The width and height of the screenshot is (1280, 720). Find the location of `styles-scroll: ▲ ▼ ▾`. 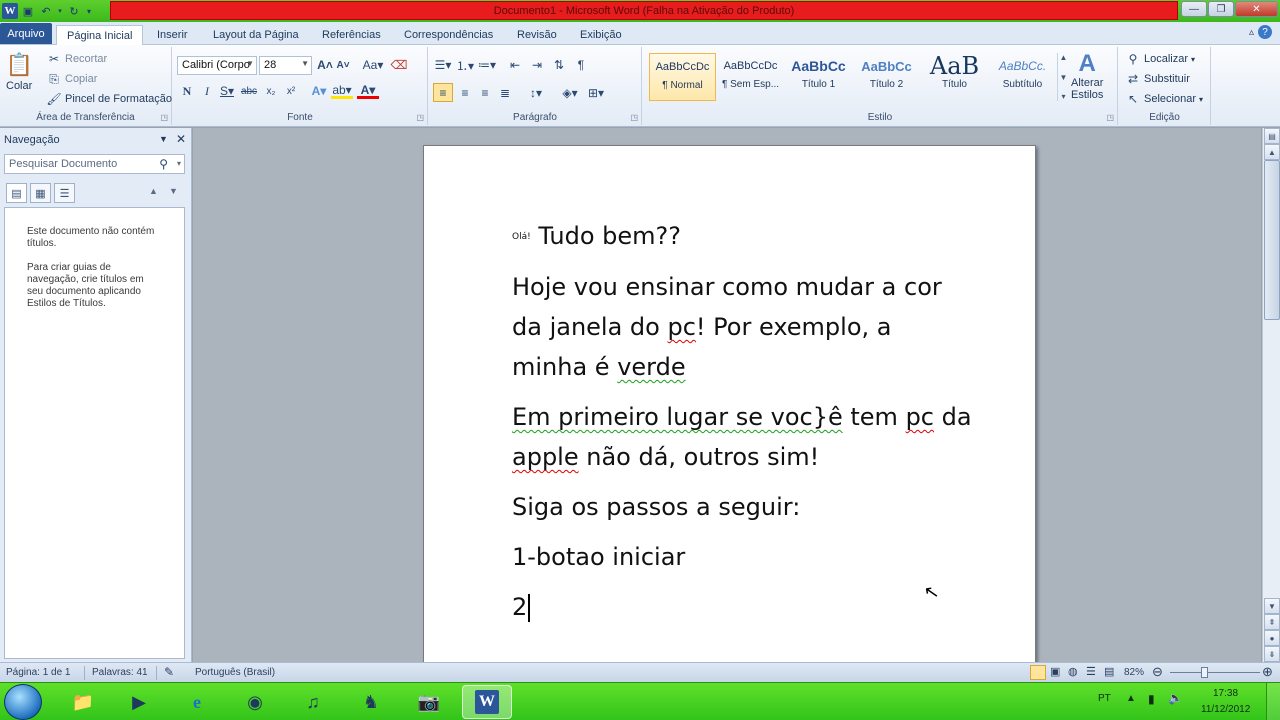

styles-scroll: ▲ ▼ ▾ is located at coordinates (1063, 77).